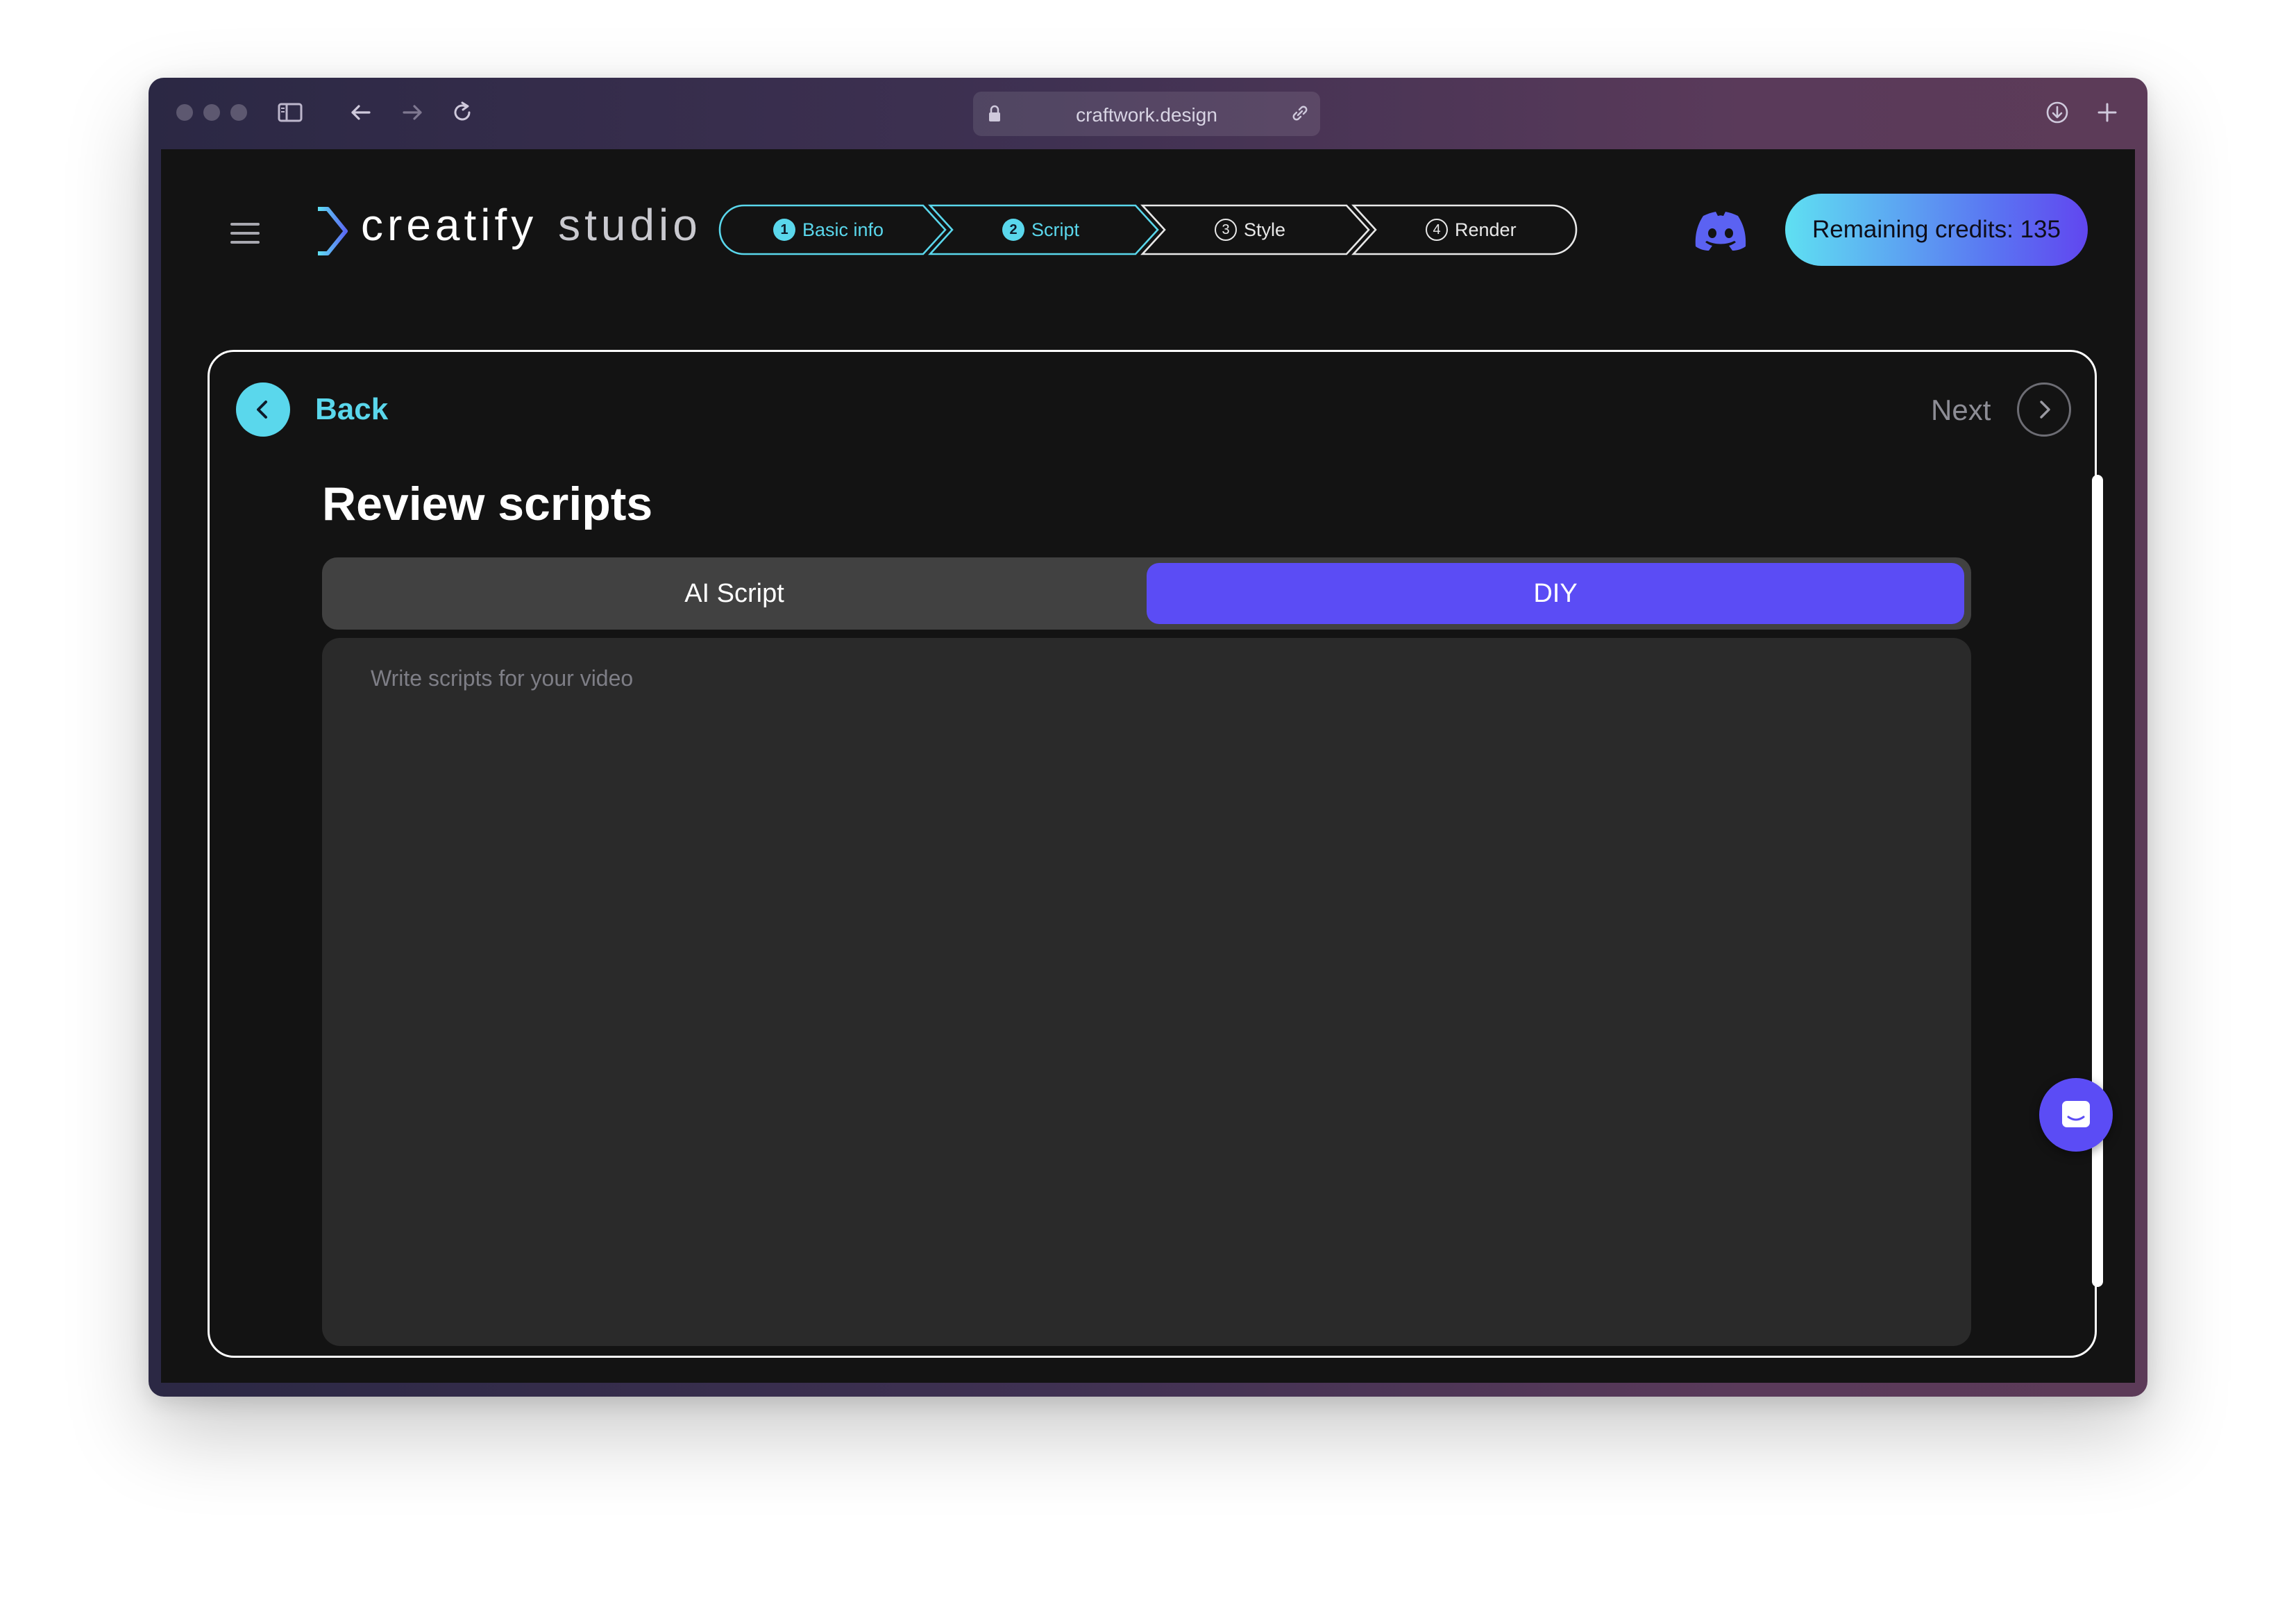 The image size is (2296, 1616). I want to click on next-button, so click(2044, 409).